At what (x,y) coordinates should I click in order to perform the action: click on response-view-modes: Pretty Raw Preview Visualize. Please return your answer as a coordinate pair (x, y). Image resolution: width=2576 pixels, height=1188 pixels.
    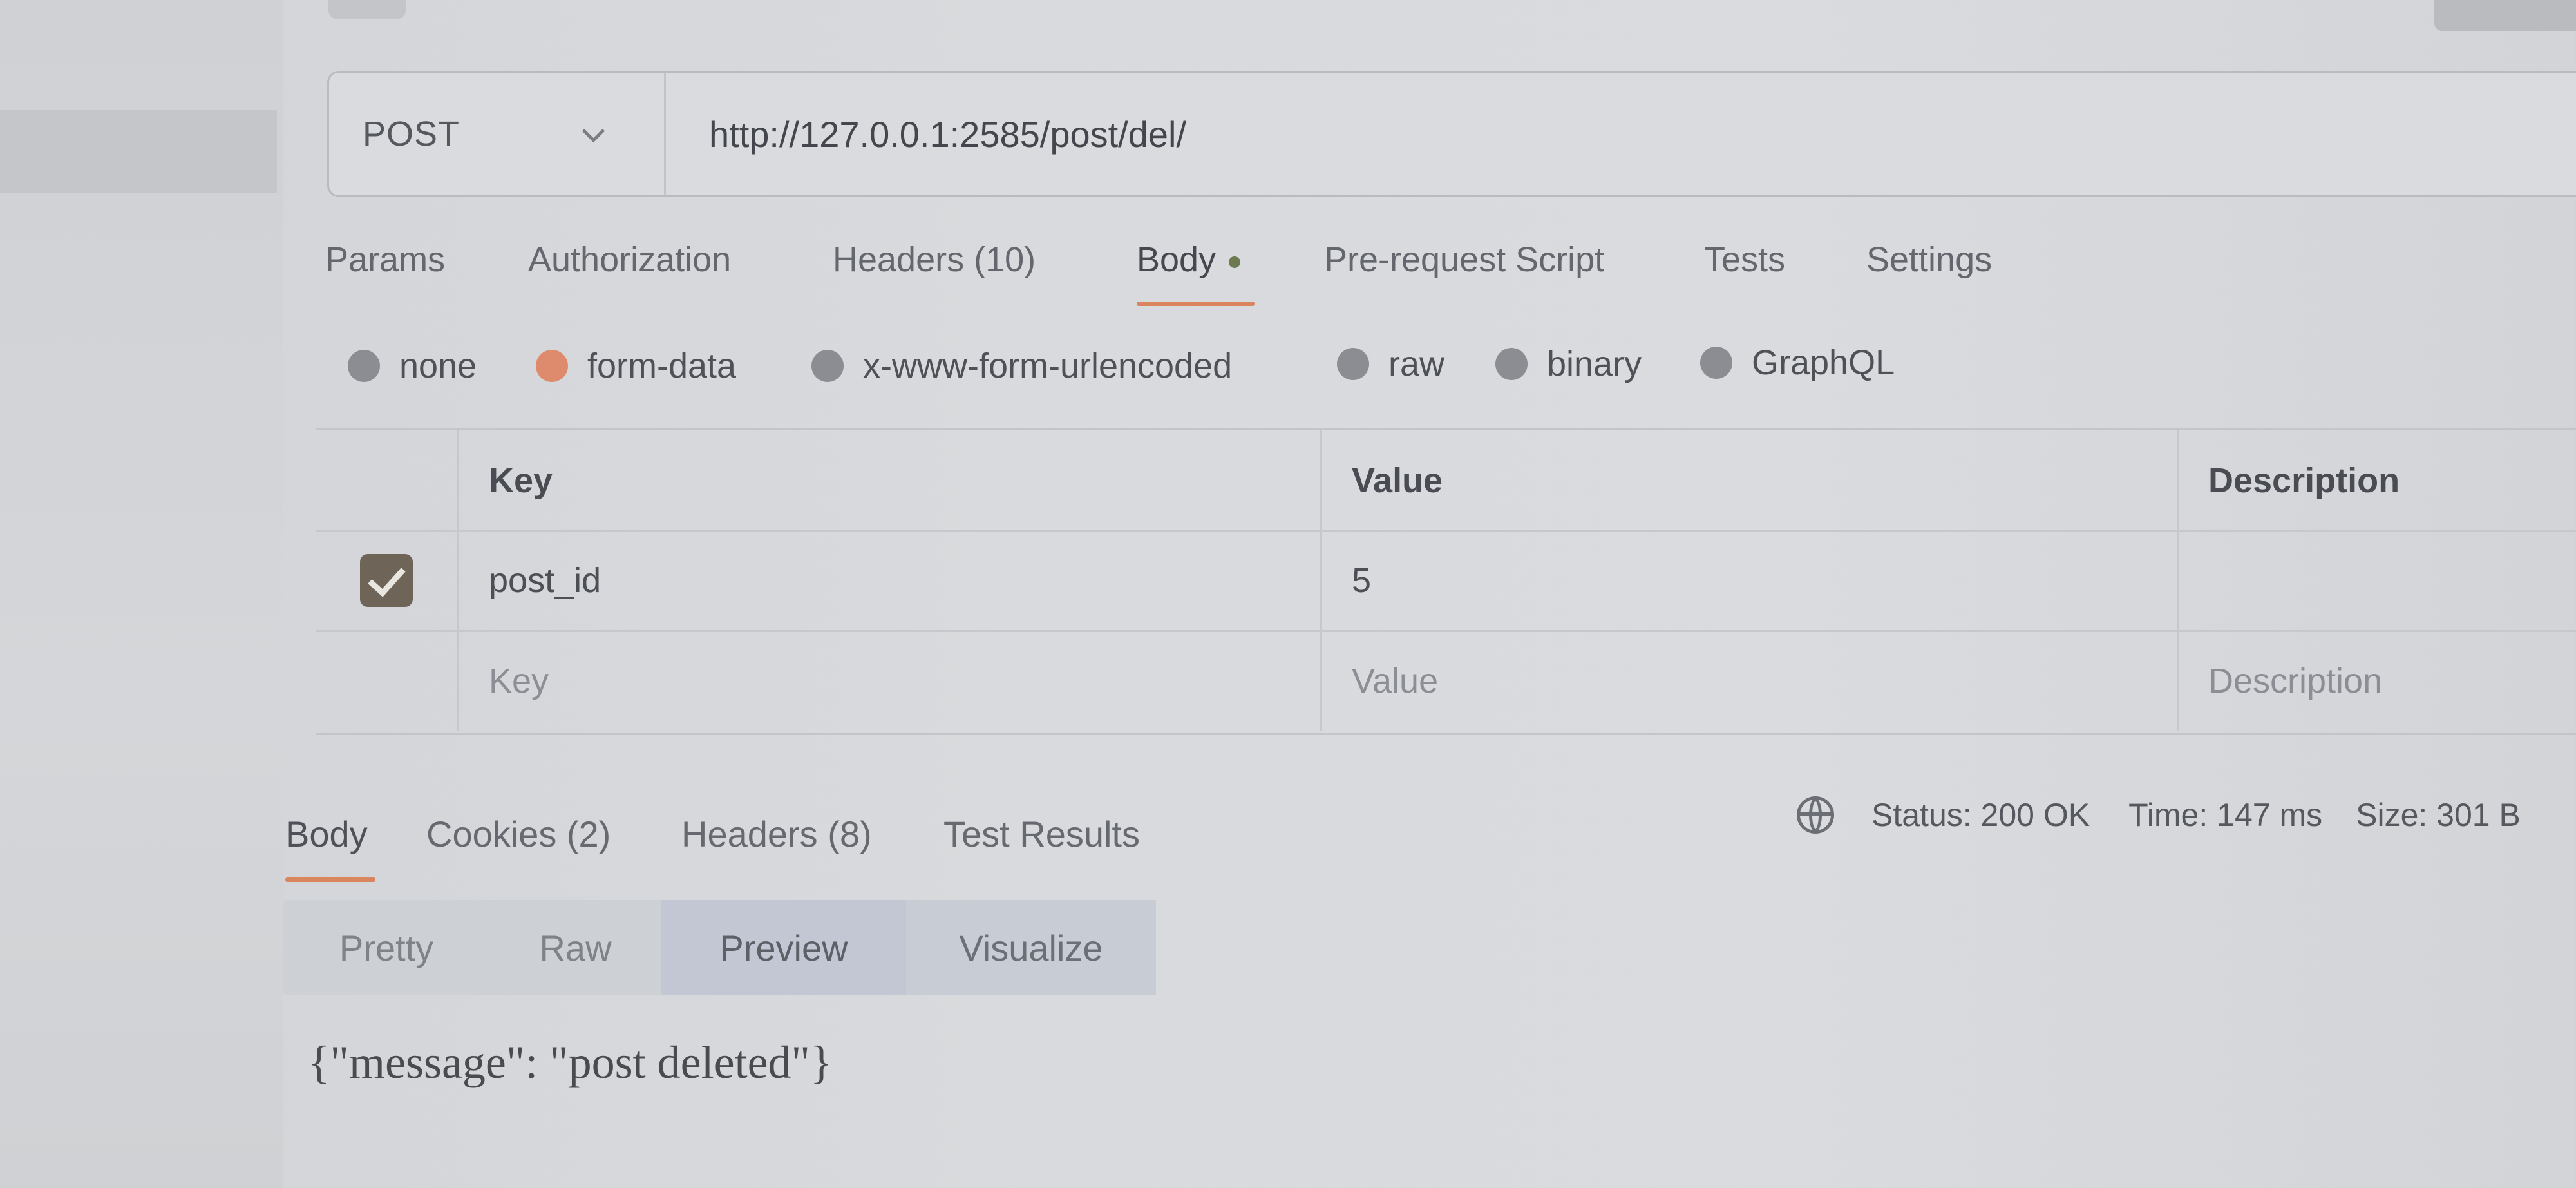
    Looking at the image, I should click on (719, 947).